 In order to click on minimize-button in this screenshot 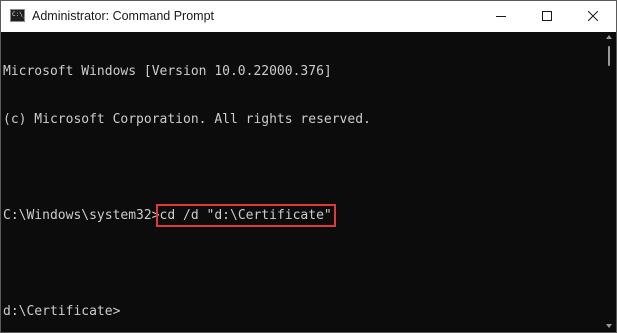, I will do `click(501, 16)`.